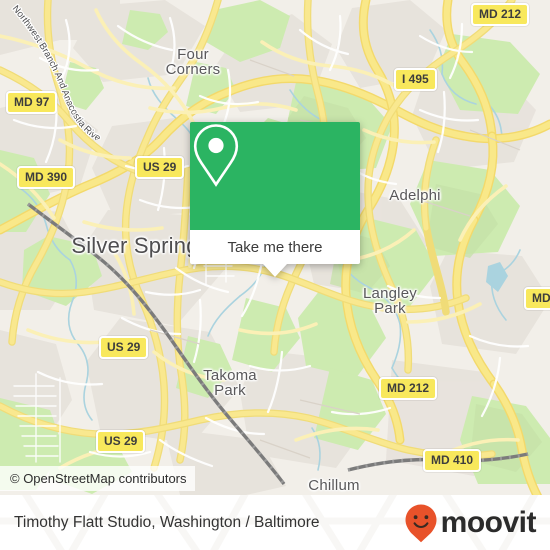 Image resolution: width=550 pixels, height=550 pixels. Describe the element at coordinates (421, 523) in the screenshot. I see `moovit-smiley-pin-icon` at that location.